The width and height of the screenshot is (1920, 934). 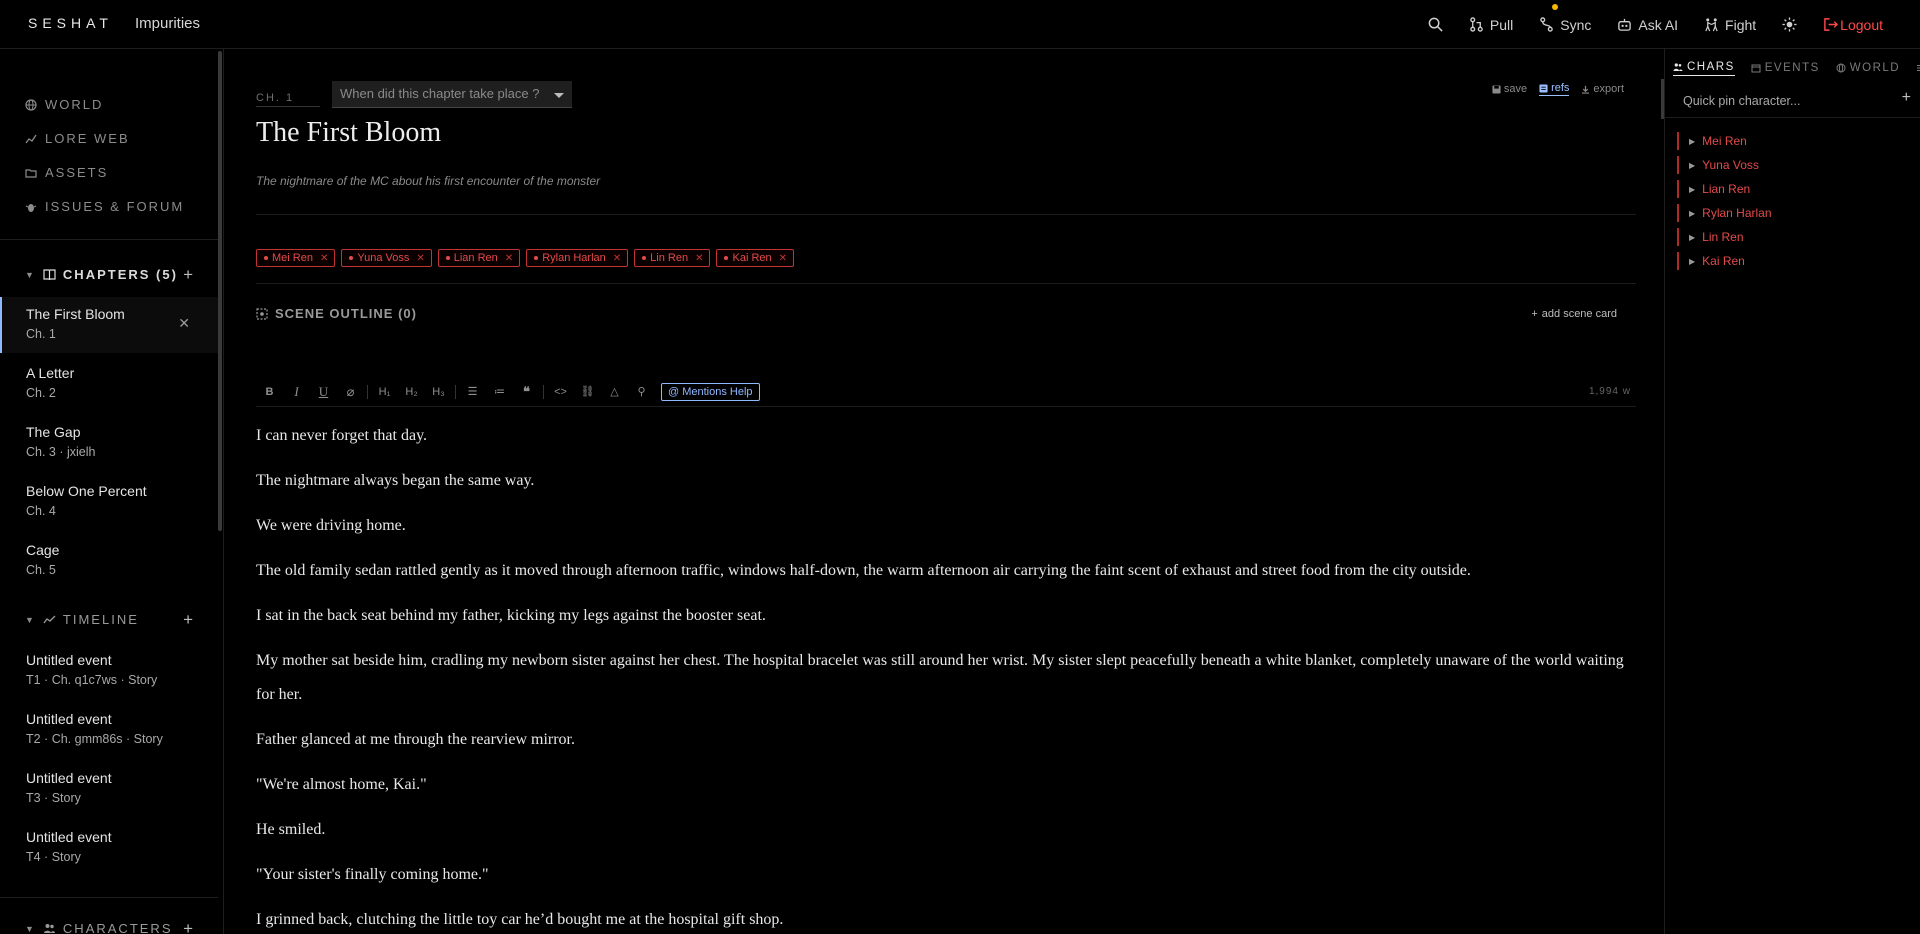 I want to click on ask-ai-button: Ask AI, so click(x=1647, y=25).